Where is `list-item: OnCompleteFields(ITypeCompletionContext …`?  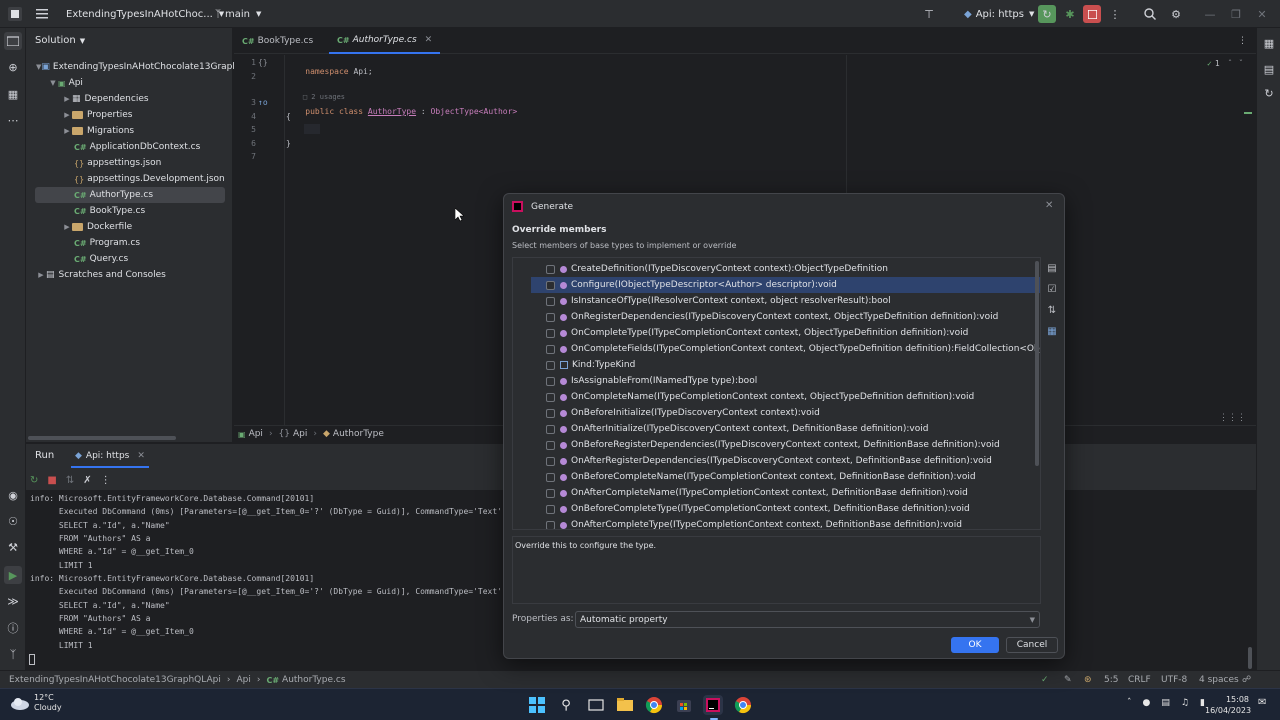 list-item: OnCompleteFields(ITypeCompletionContext … is located at coordinates (785, 349).